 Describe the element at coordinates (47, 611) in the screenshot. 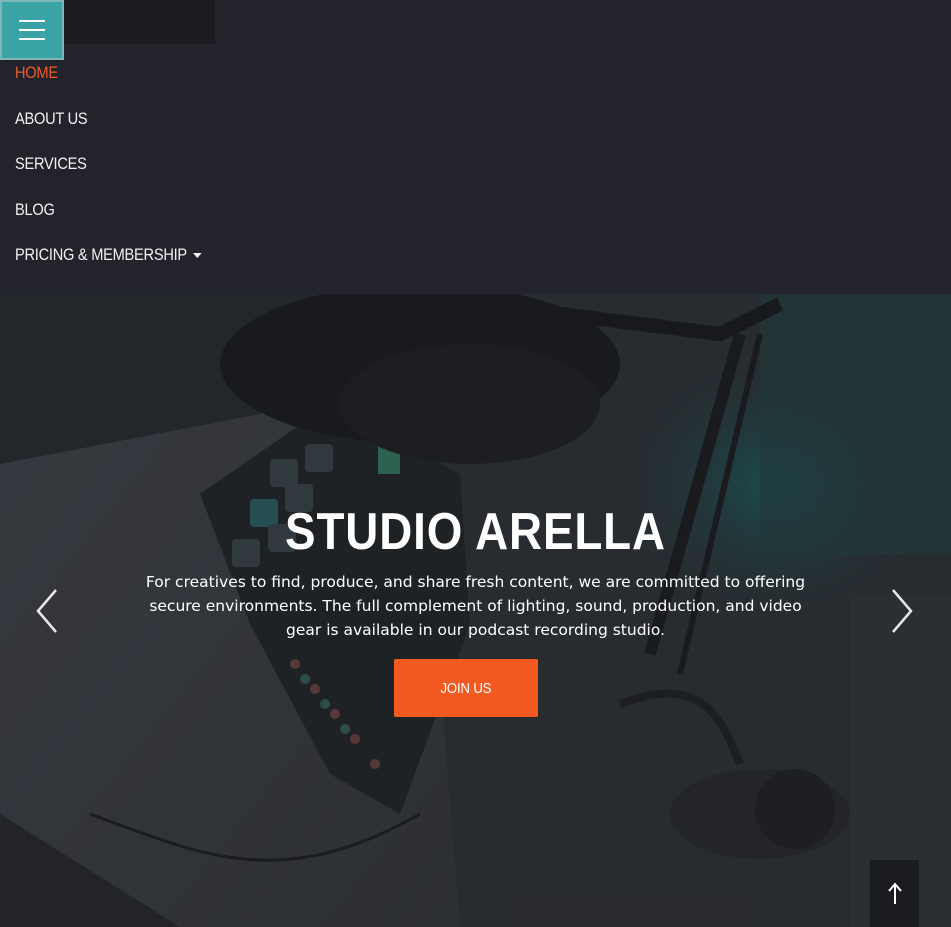

I see `chevron-left-icon` at that location.